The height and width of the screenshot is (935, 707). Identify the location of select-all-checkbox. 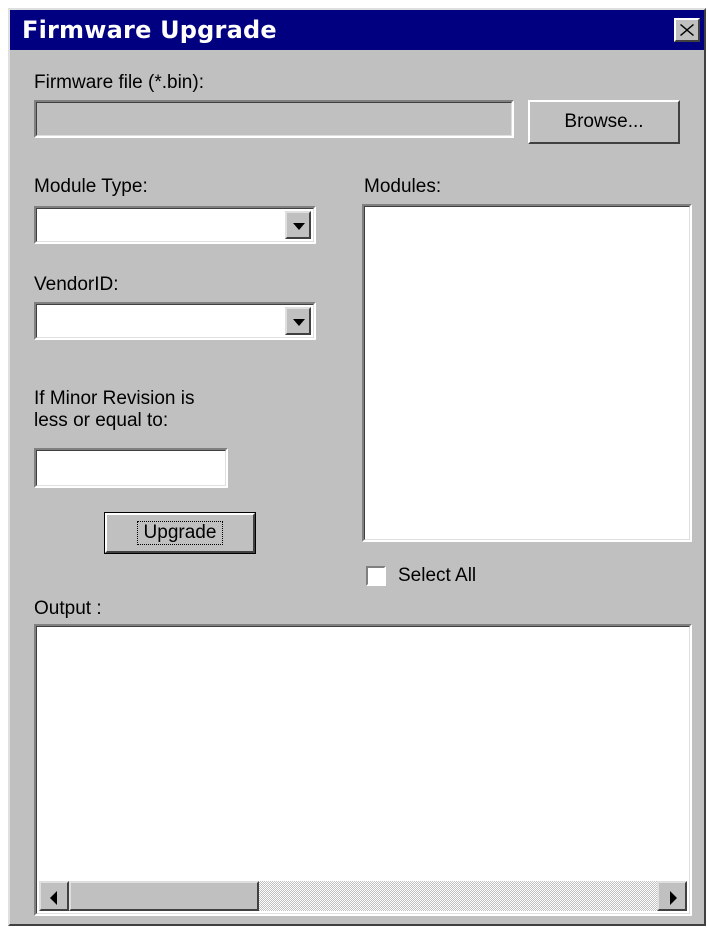
(376, 576).